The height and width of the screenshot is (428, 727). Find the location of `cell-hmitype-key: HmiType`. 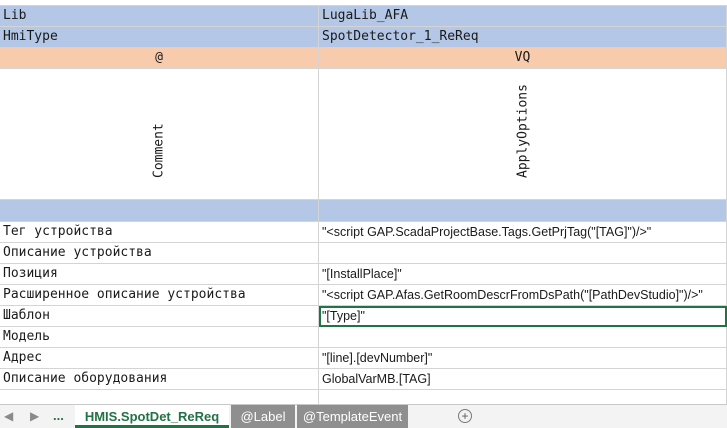

cell-hmitype-key: HmiType is located at coordinates (159, 37).